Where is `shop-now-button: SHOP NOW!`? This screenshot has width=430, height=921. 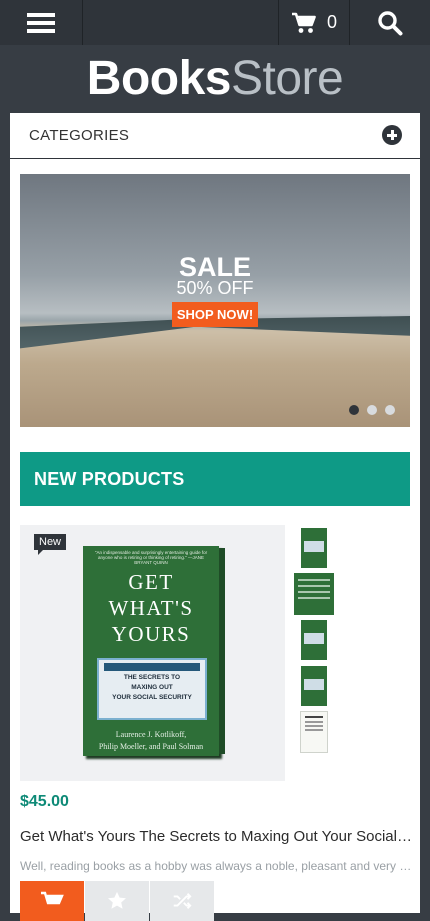 shop-now-button: SHOP NOW! is located at coordinates (215, 314).